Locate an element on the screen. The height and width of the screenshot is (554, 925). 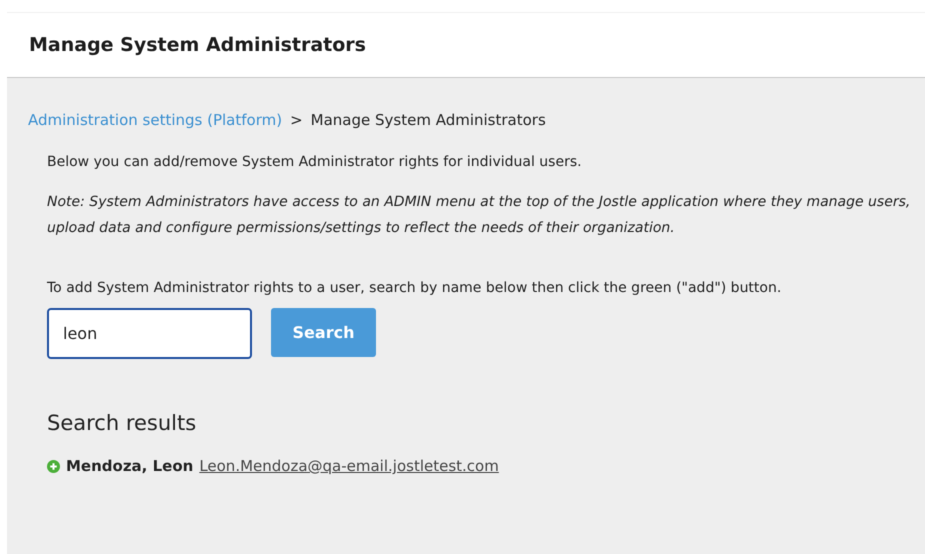
results-heading: Search results is located at coordinates (122, 423).